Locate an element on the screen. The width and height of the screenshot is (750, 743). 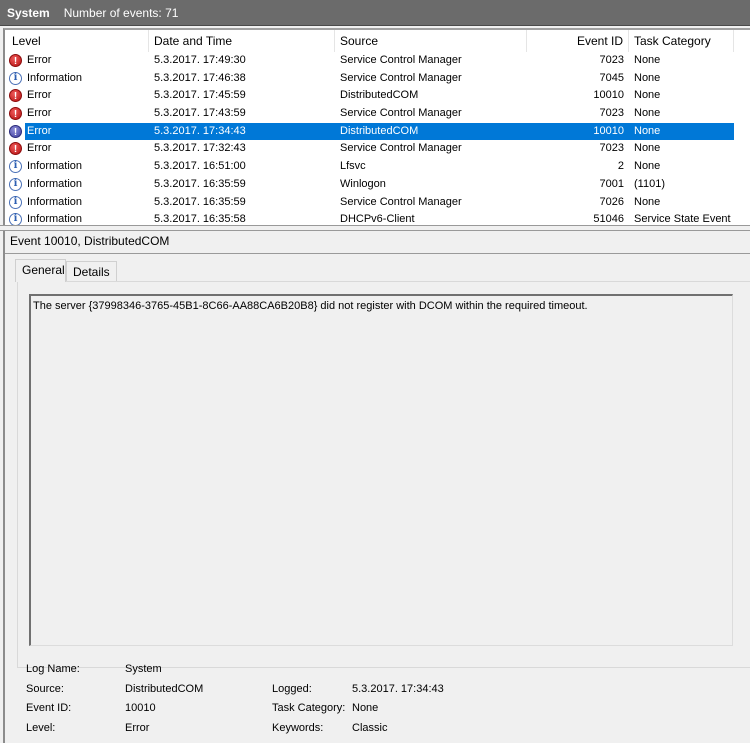
source-cell: Winlogon is located at coordinates (363, 183).